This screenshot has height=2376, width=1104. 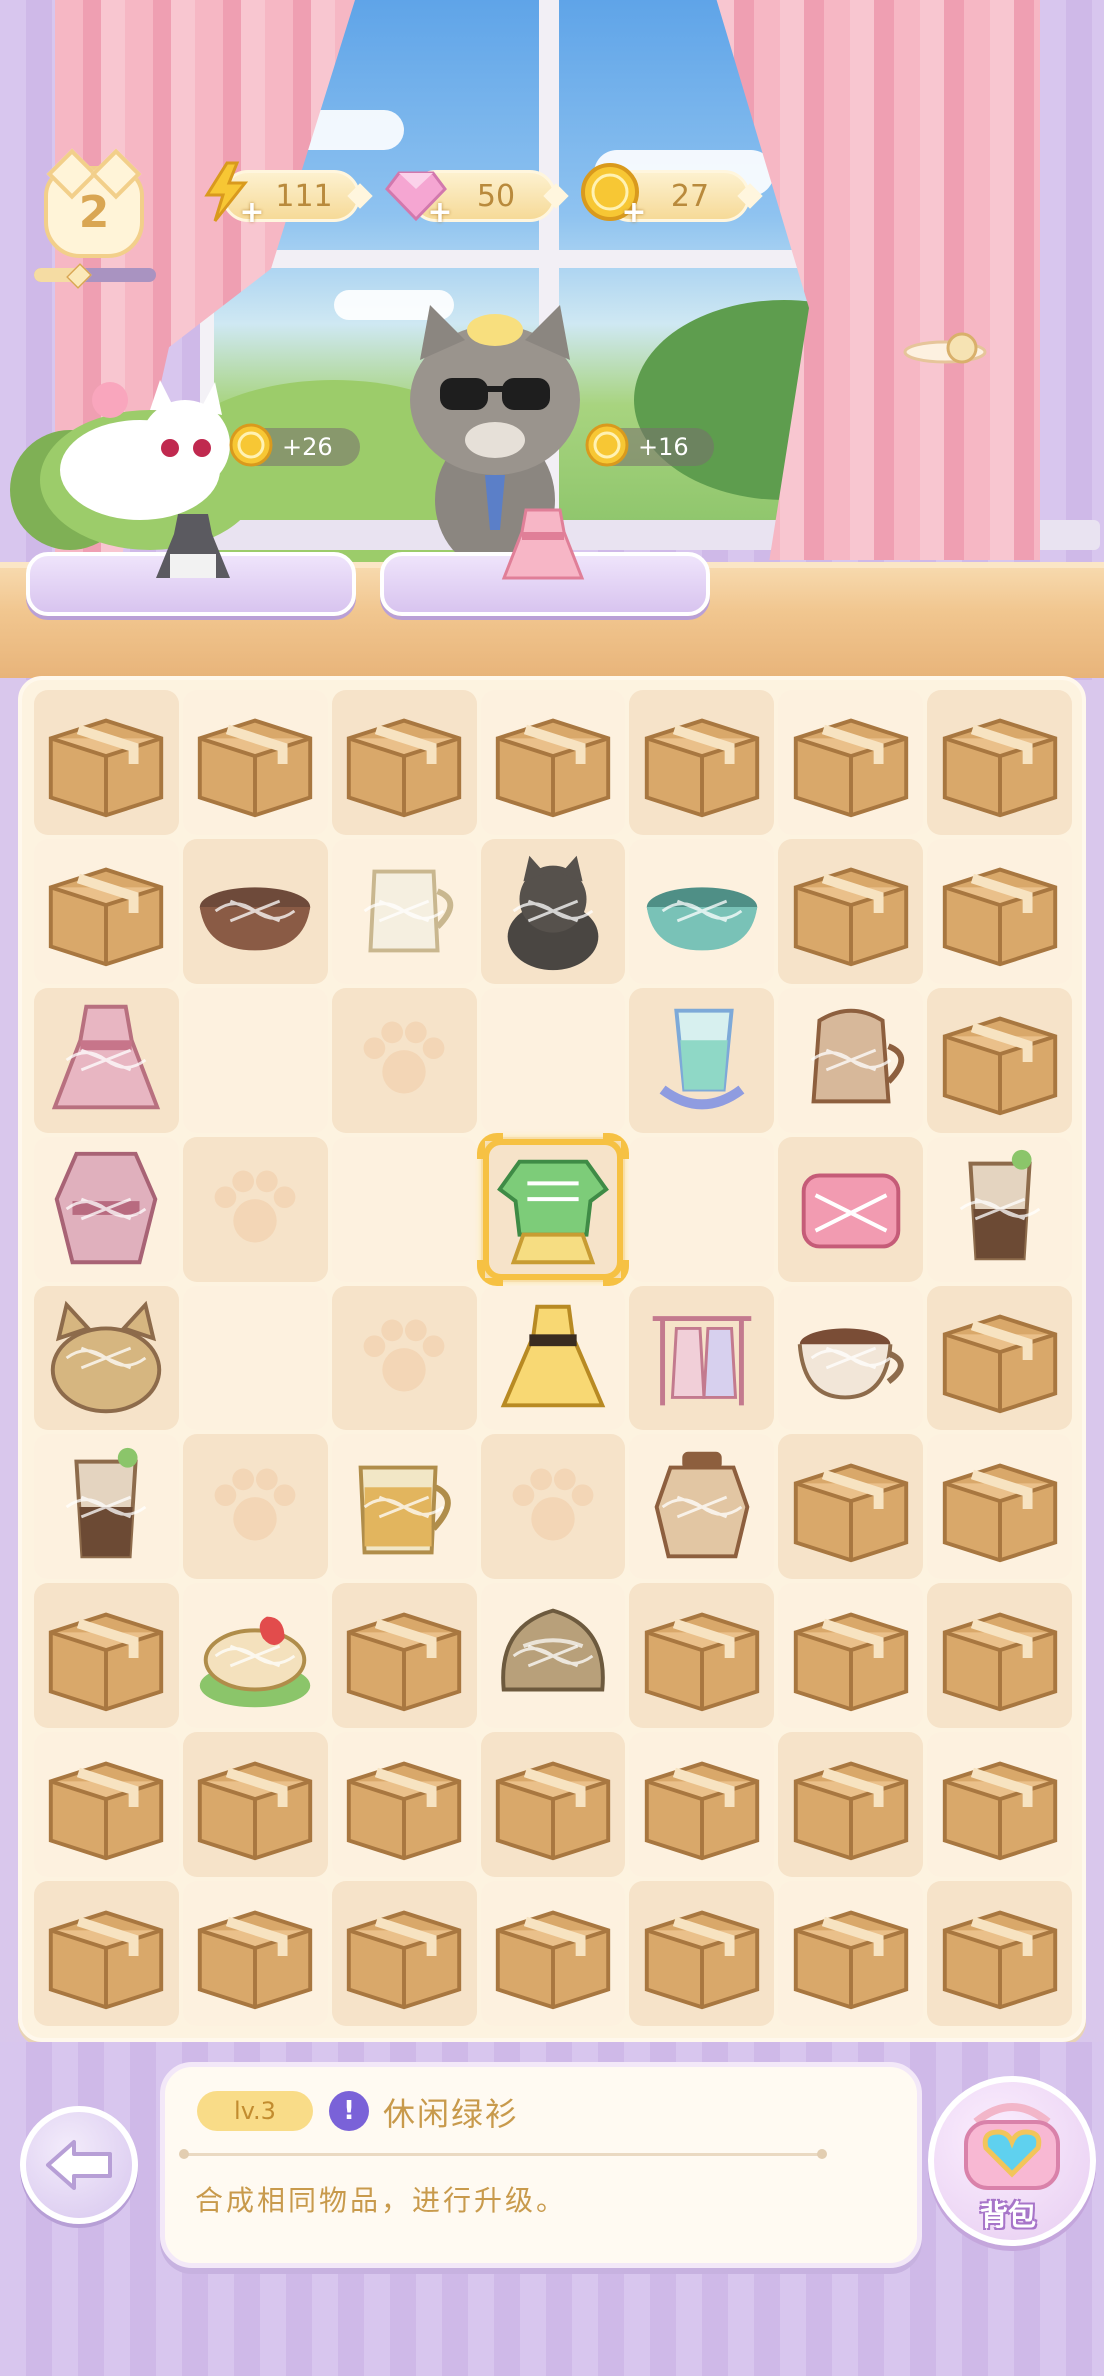 What do you see at coordinates (553, 1358) in the screenshot?
I see `yellow-dress-icon` at bounding box center [553, 1358].